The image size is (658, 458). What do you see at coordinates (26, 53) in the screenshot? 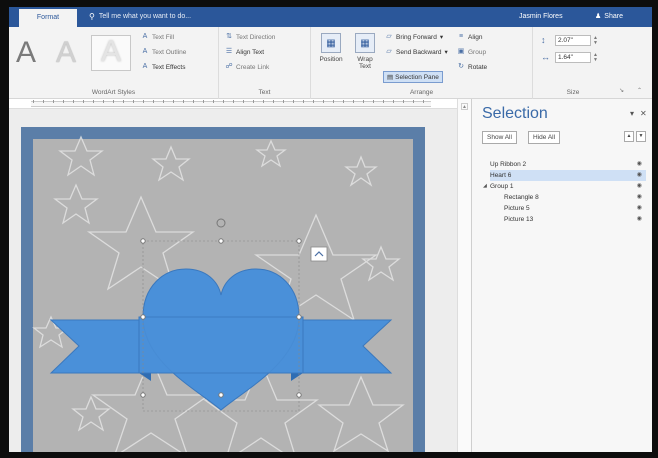
I see `wordart-style-1: A` at bounding box center [26, 53].